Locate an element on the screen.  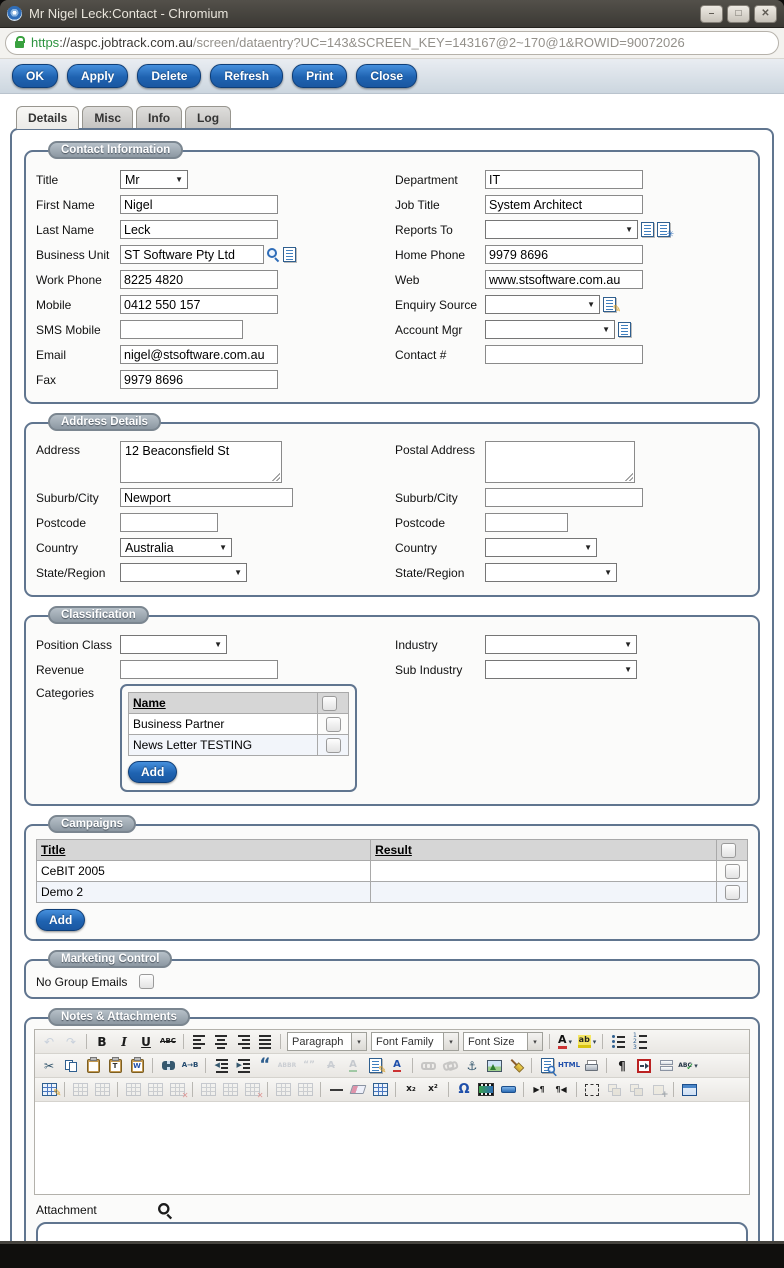
delete-button: Delete is located at coordinates (169, 76).